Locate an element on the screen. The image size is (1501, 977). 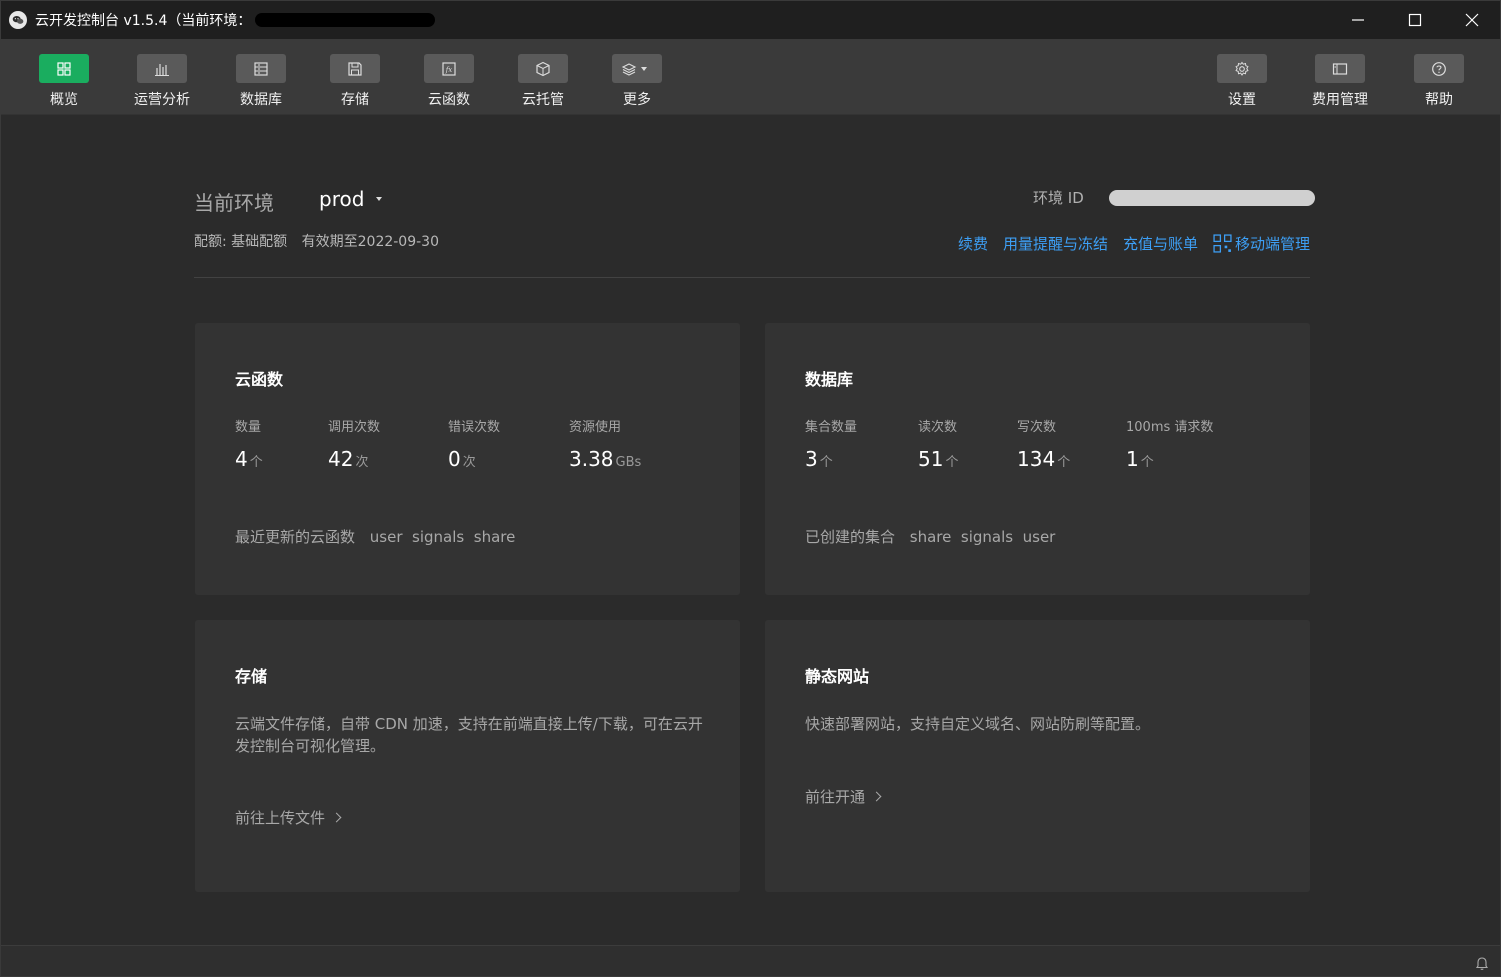
mobile-manage-link: 移动端管理 is located at coordinates (1261, 243).